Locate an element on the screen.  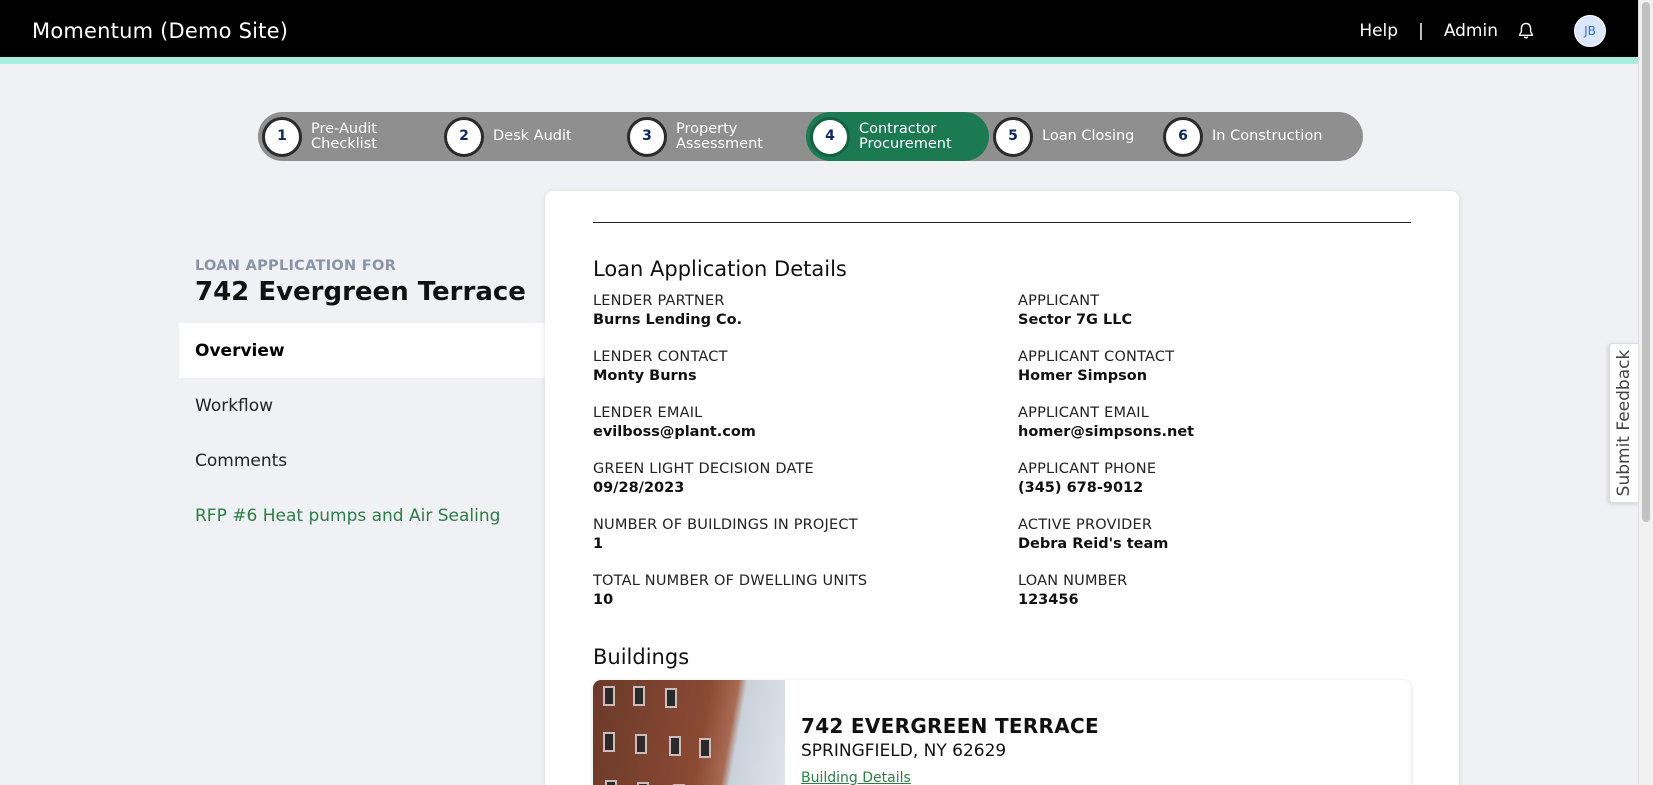
feedback-label: Submit Feedback is located at coordinates (1624, 423).